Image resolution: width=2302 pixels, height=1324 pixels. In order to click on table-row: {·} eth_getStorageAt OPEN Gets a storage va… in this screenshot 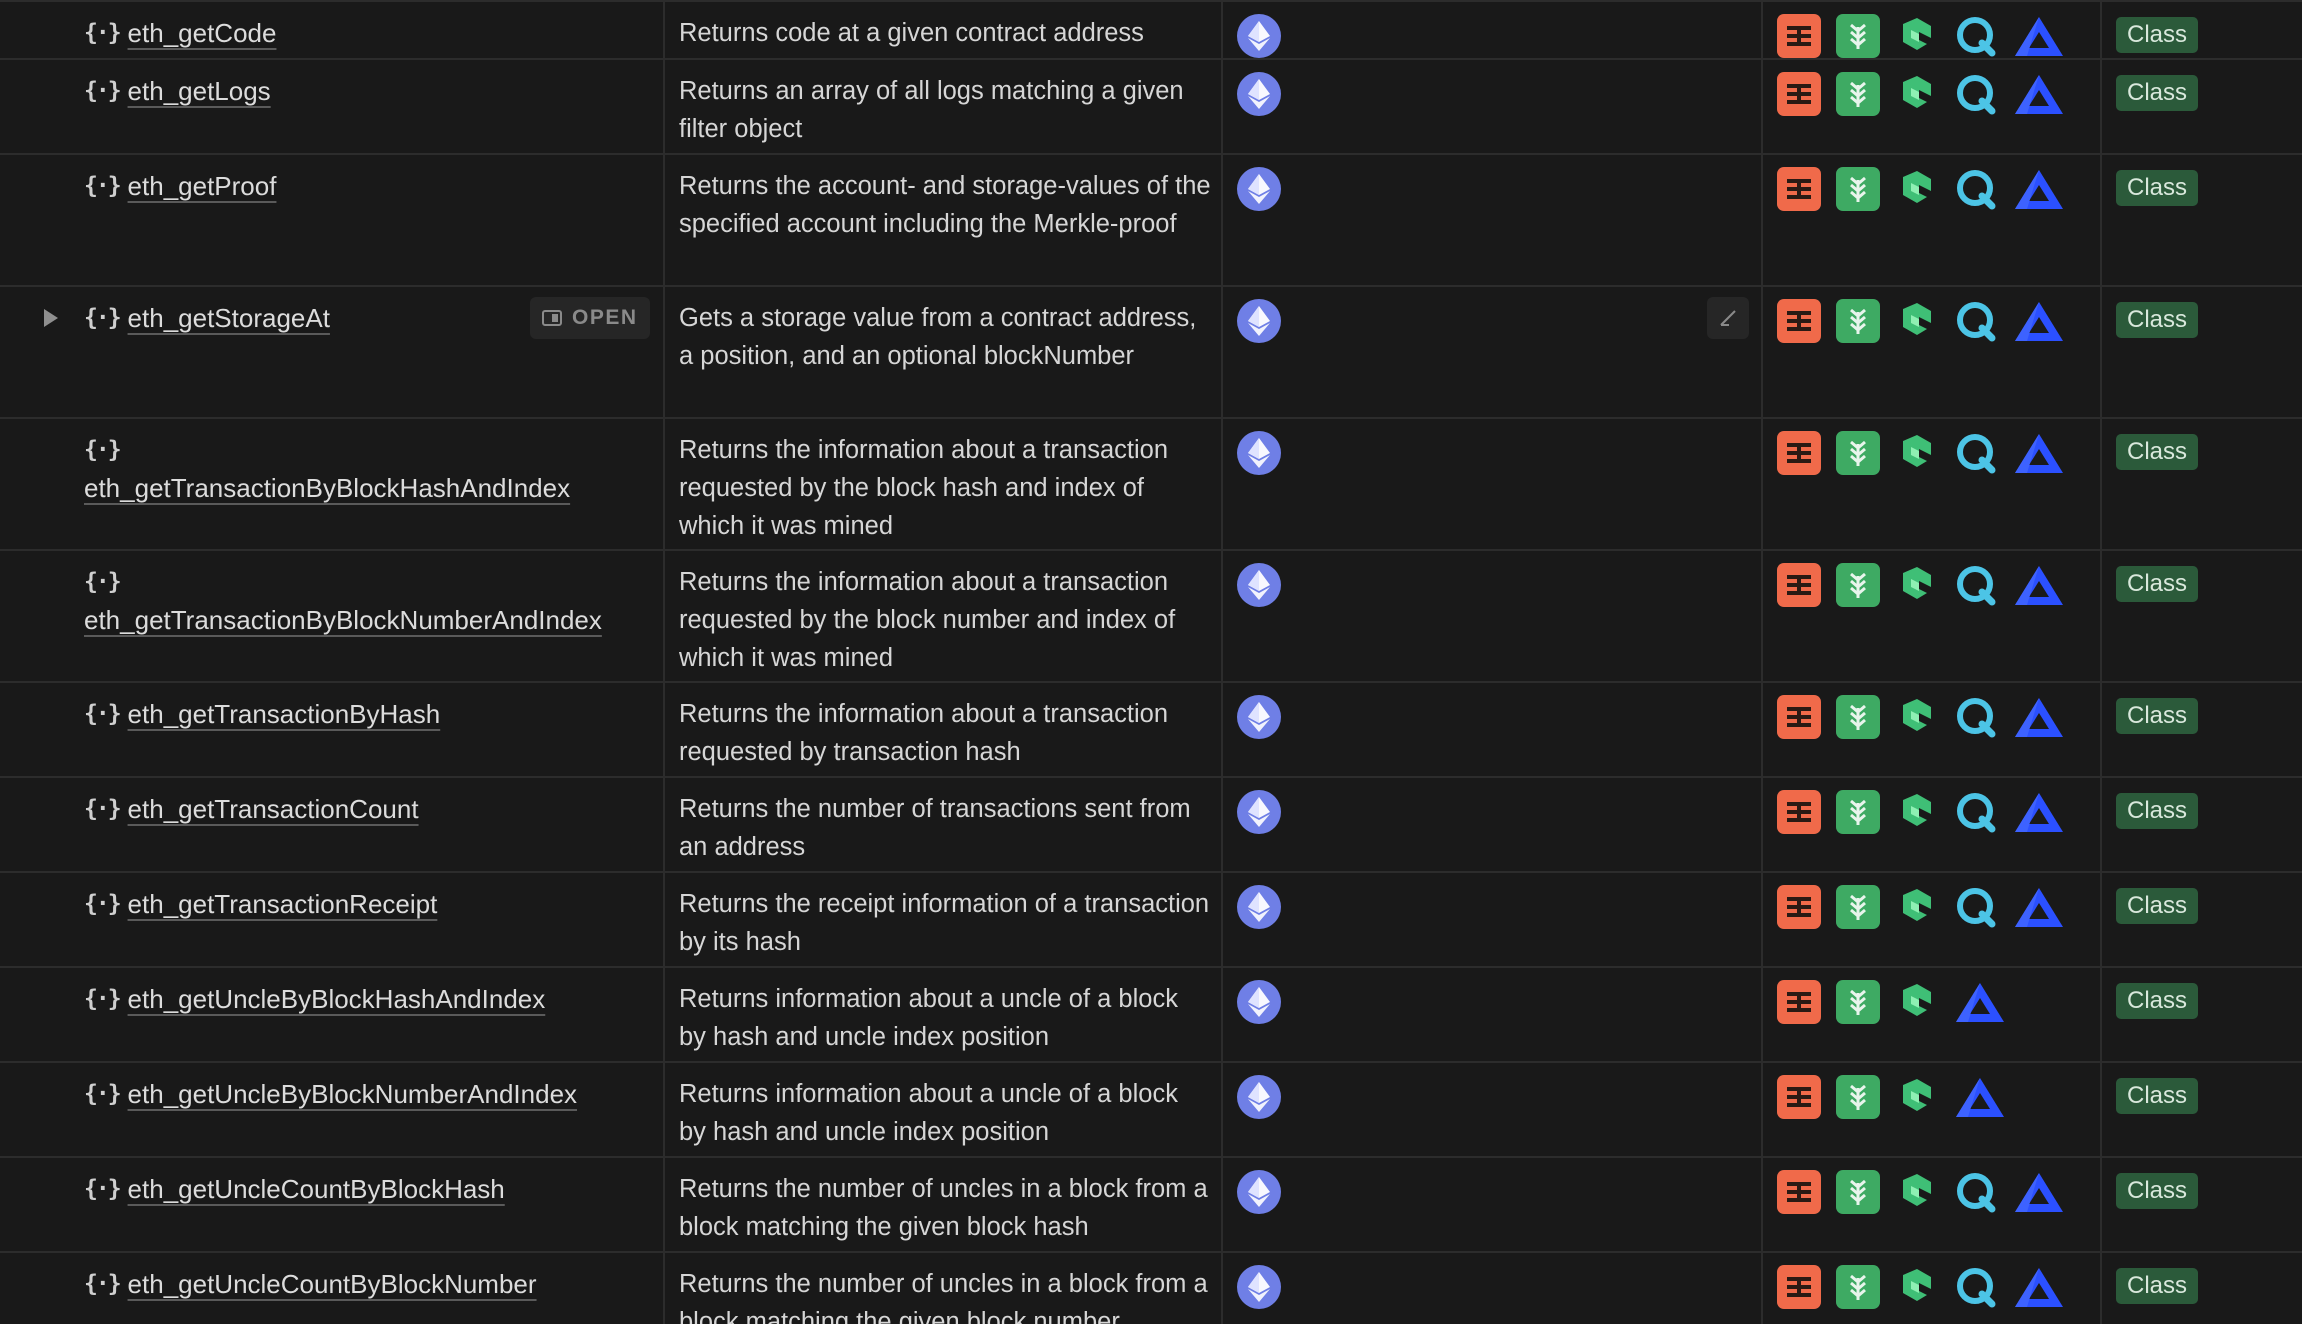, I will do `click(1151, 353)`.